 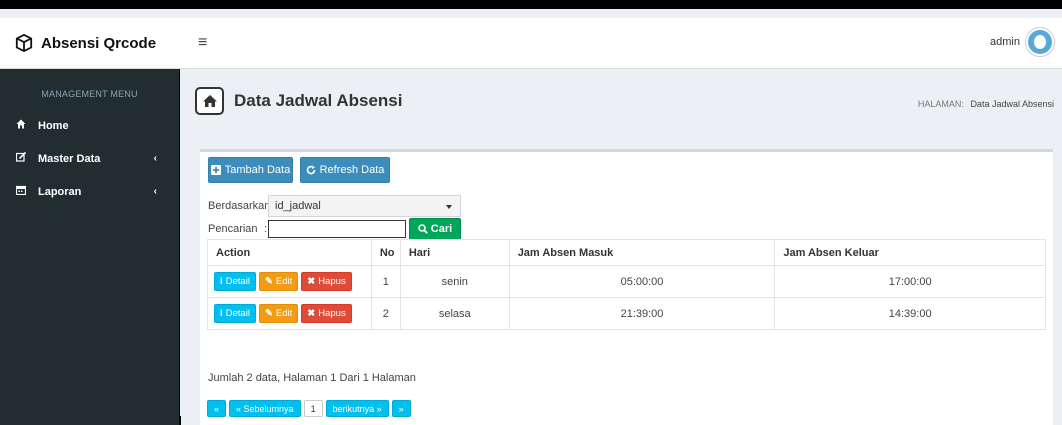 I want to click on avatar, so click(x=1040, y=42).